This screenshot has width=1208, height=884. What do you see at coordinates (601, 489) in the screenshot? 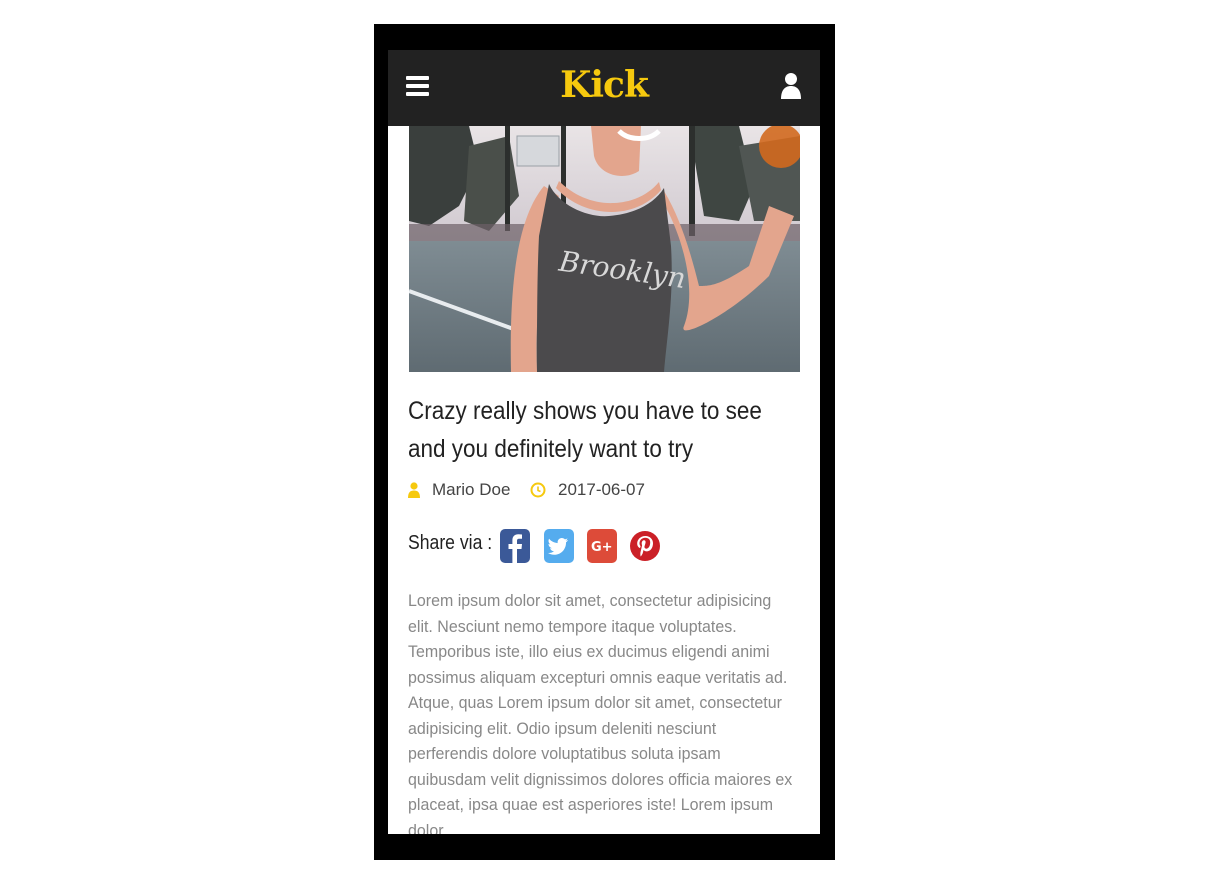
I see `article-date: 2017-06-07` at bounding box center [601, 489].